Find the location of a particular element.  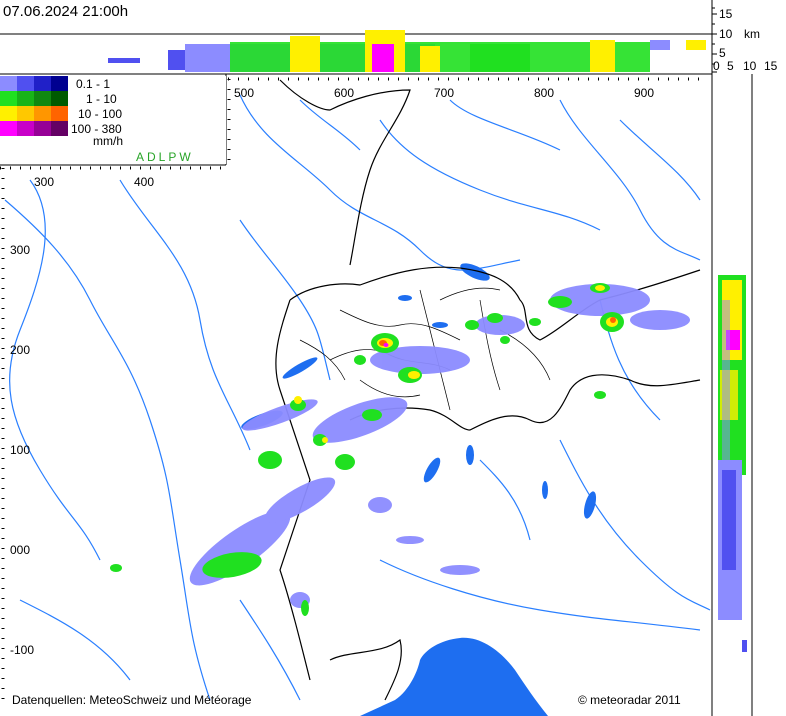

height-tick-label: 10 is located at coordinates (726, 34).